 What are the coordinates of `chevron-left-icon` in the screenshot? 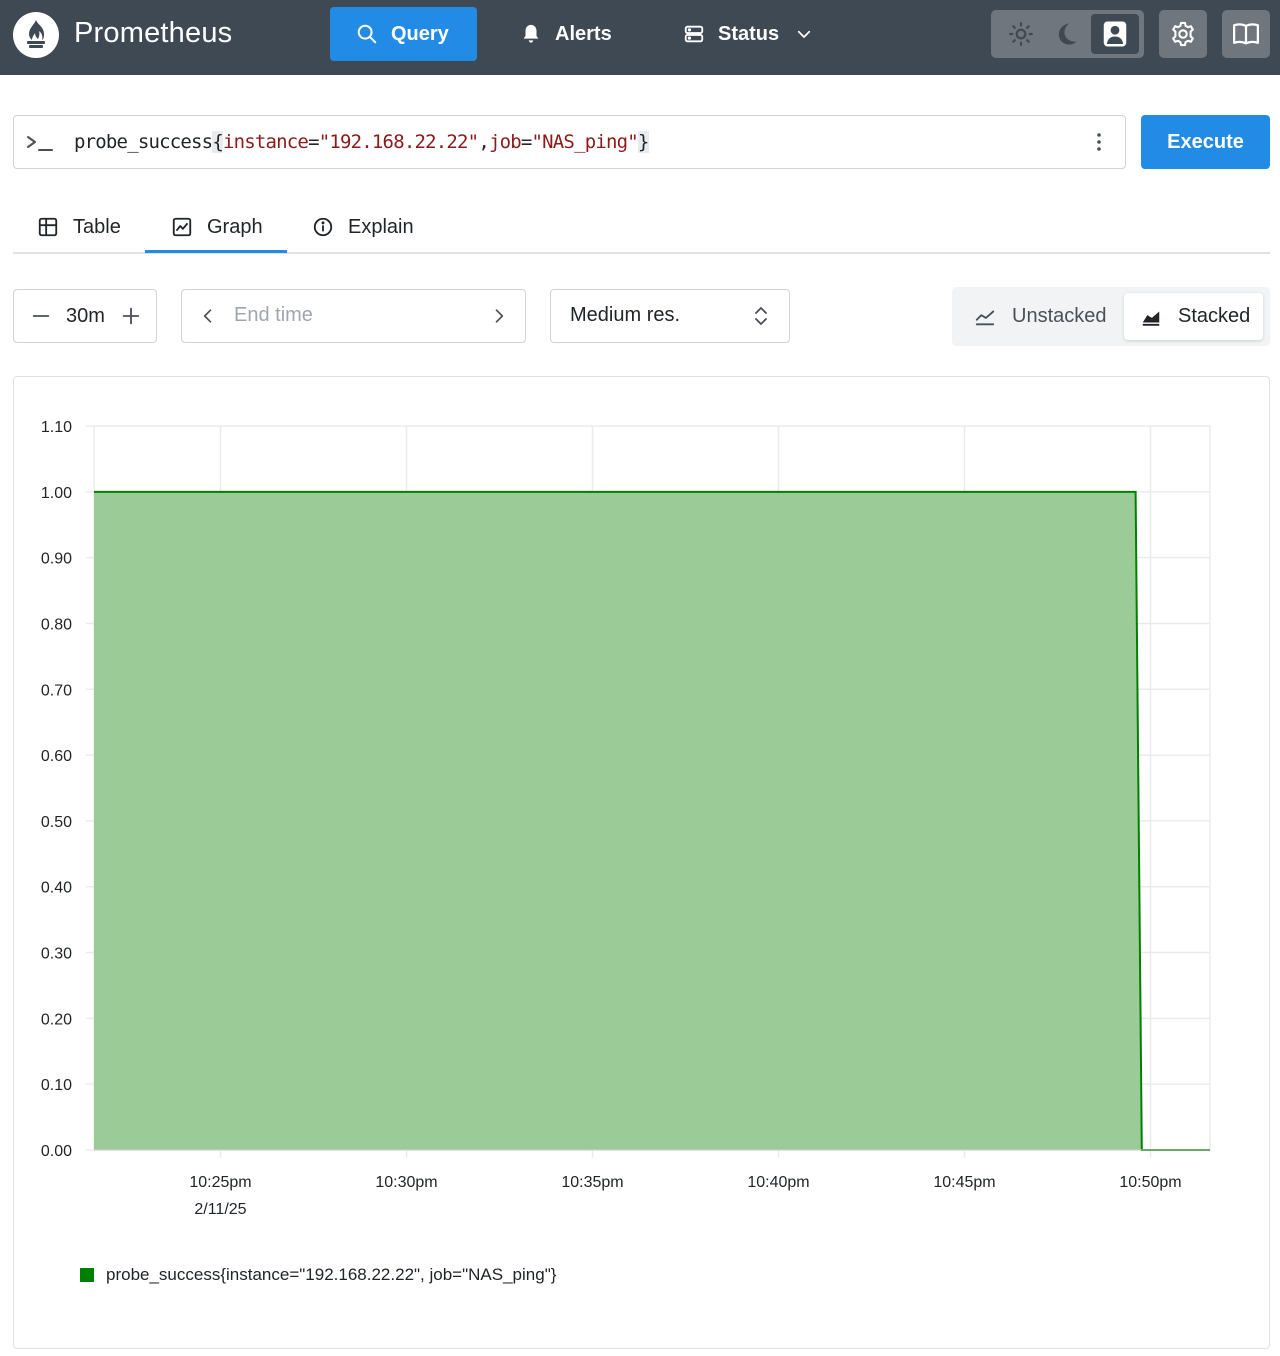 It's located at (208, 316).